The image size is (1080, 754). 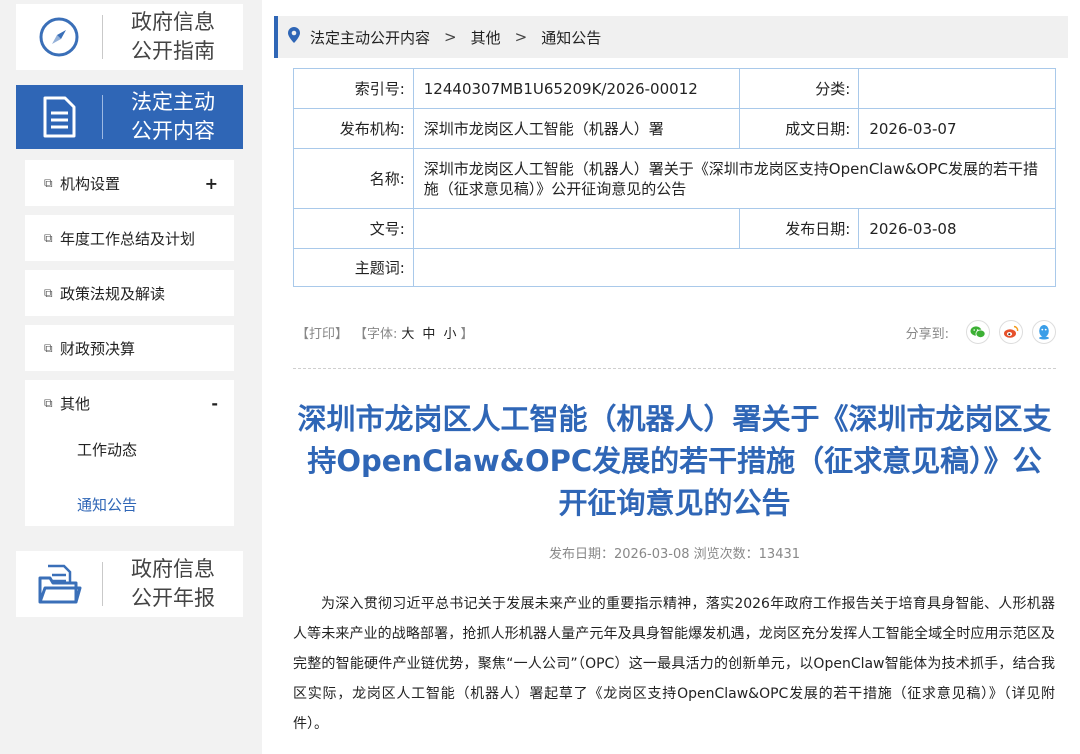 I want to click on subject-value, so click(x=734, y=267).